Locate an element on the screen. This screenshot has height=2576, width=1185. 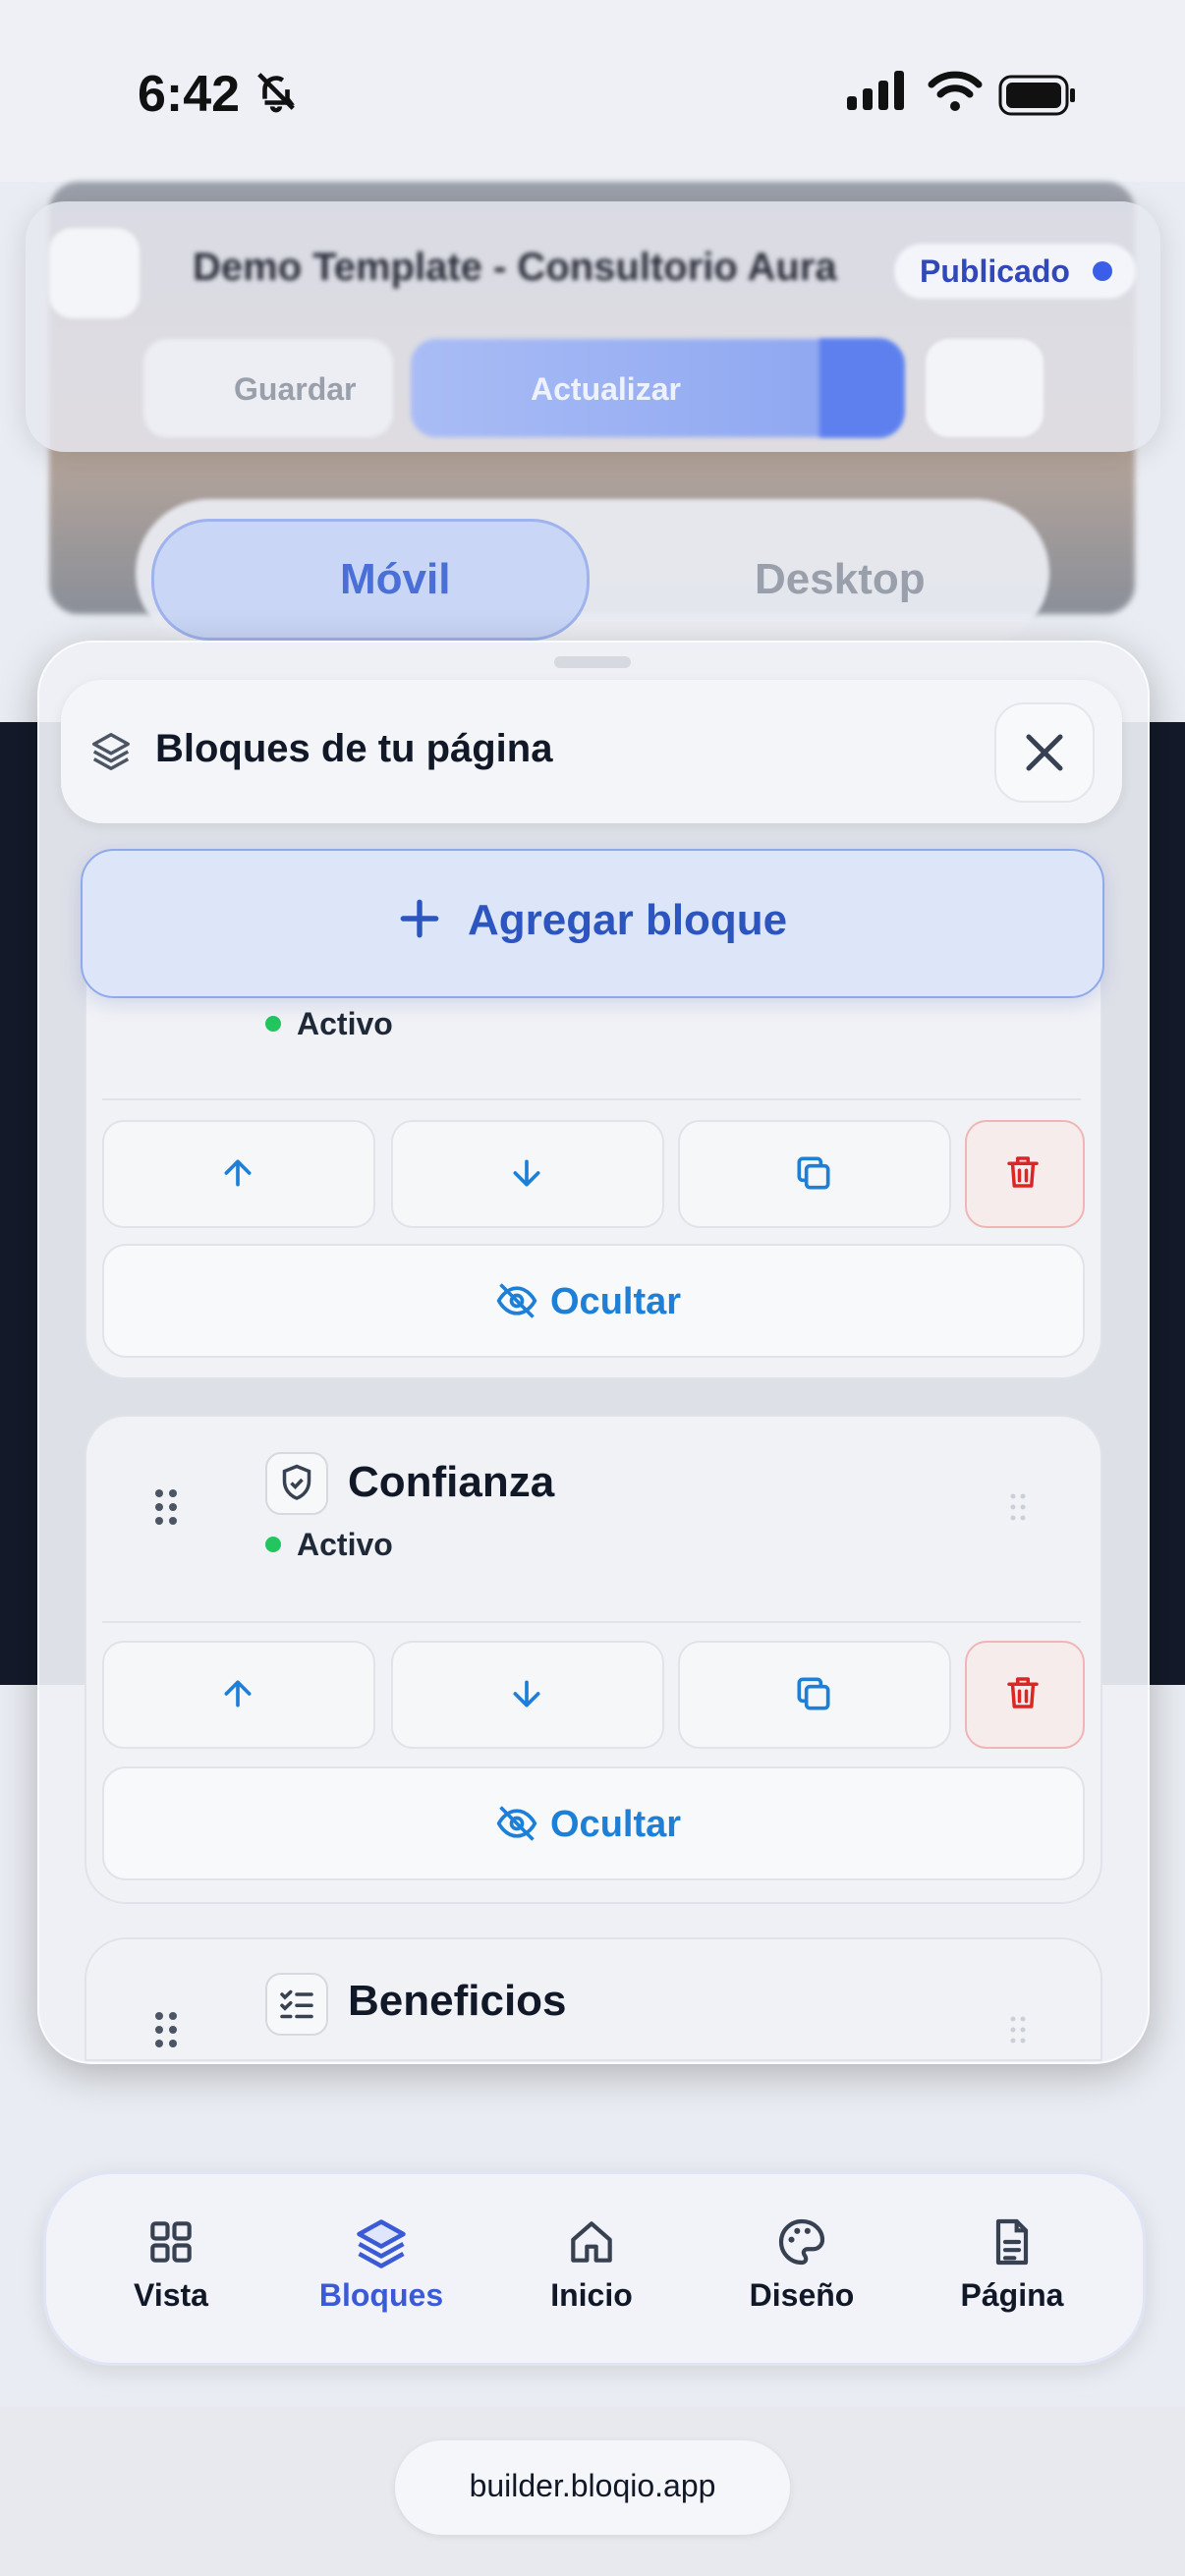
shield-icon is located at coordinates (296, 1483).